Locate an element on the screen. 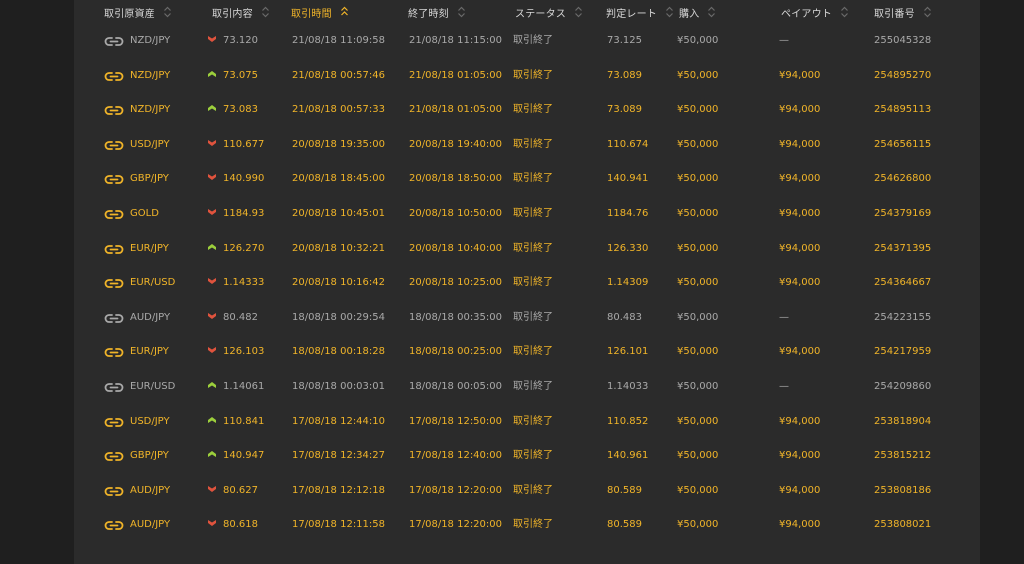 This screenshot has width=1024, height=564. column-header-trade-id: 取引番号 is located at coordinates (903, 12).